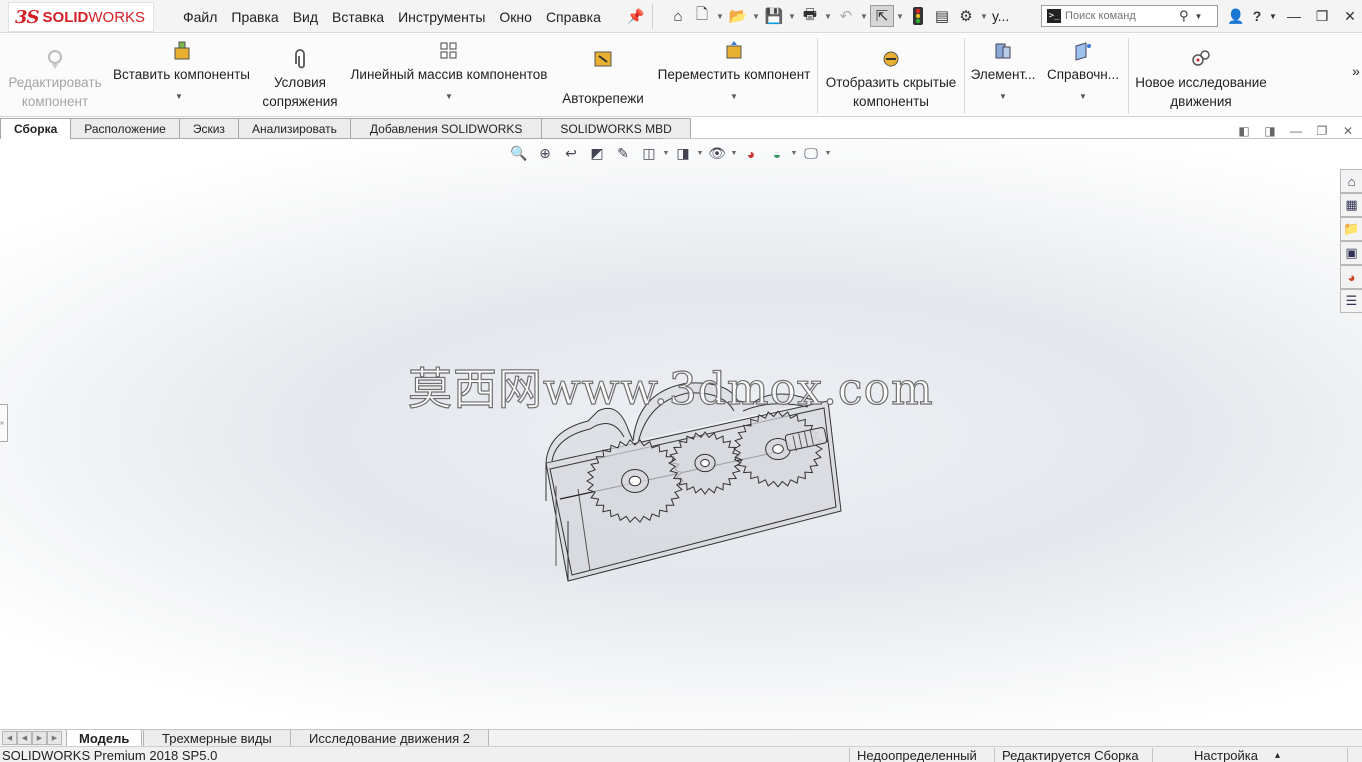  Describe the element at coordinates (39, 738) in the screenshot. I see `next-tab-arrow-icon: ▶` at that location.